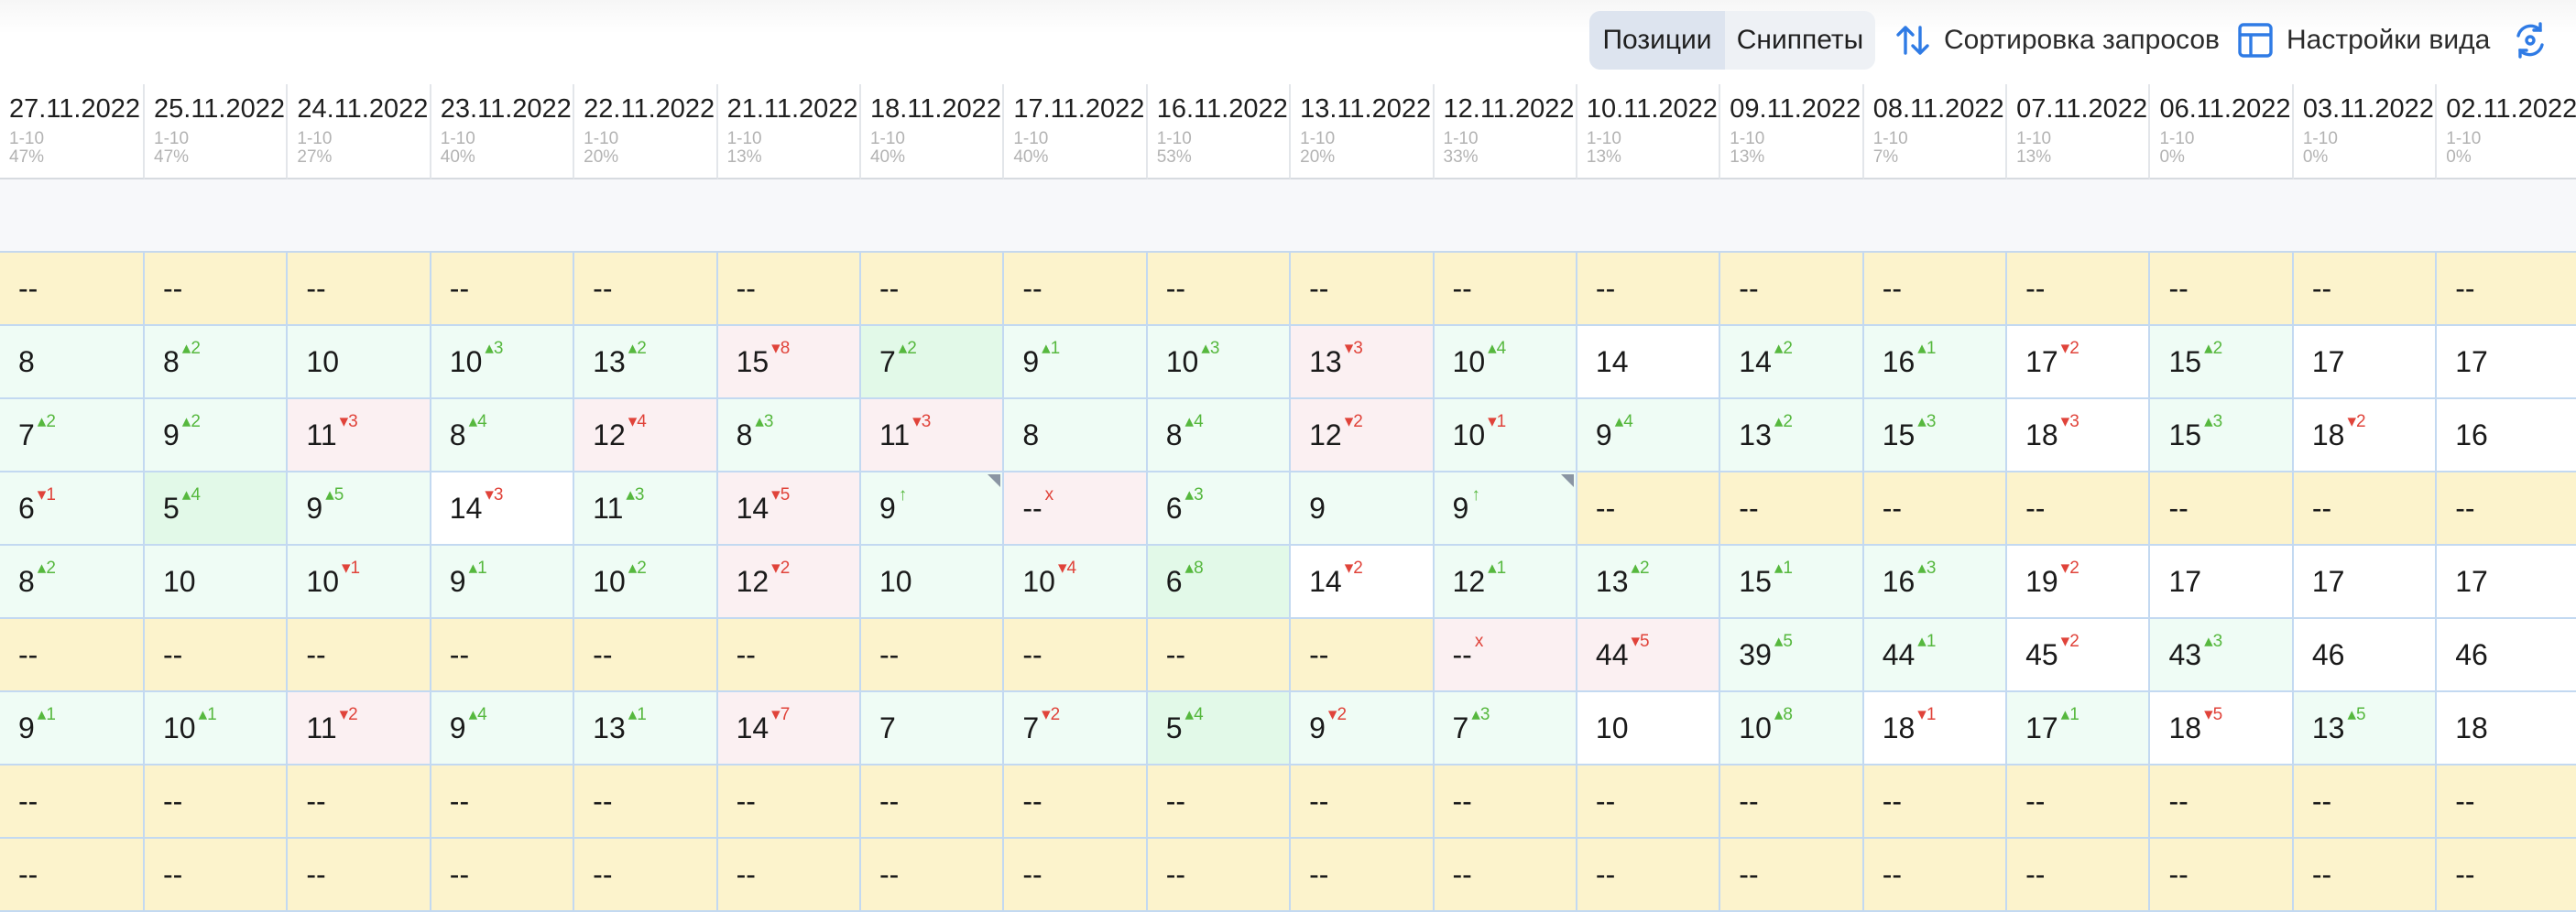 The width and height of the screenshot is (2576, 912). Describe the element at coordinates (1506, 728) in the screenshot. I see `position-cell: 7 ▴3` at that location.